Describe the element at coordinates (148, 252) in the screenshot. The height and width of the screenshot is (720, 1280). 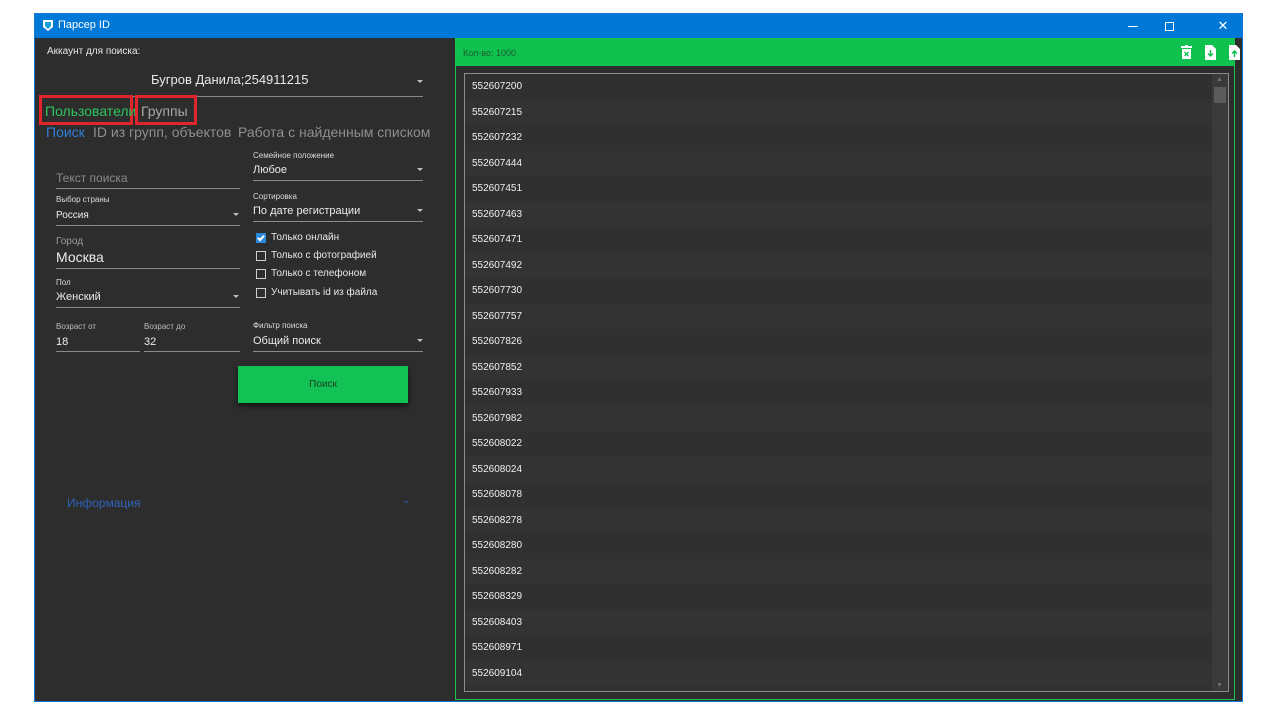
I see `city-input: Город Москва` at that location.